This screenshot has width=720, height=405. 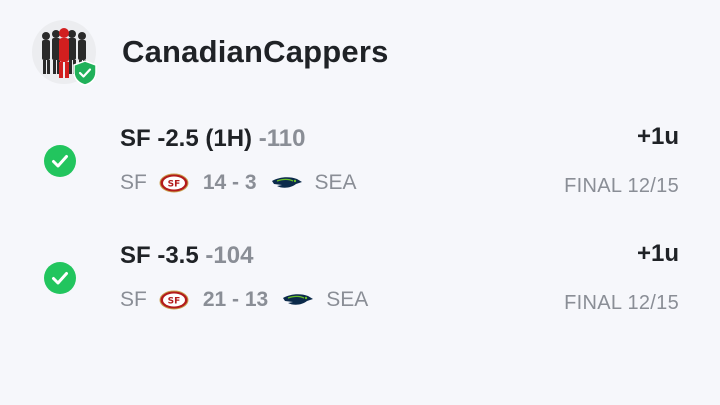 I want to click on pick-selection: SF -2.5 (1H), so click(x=186, y=138).